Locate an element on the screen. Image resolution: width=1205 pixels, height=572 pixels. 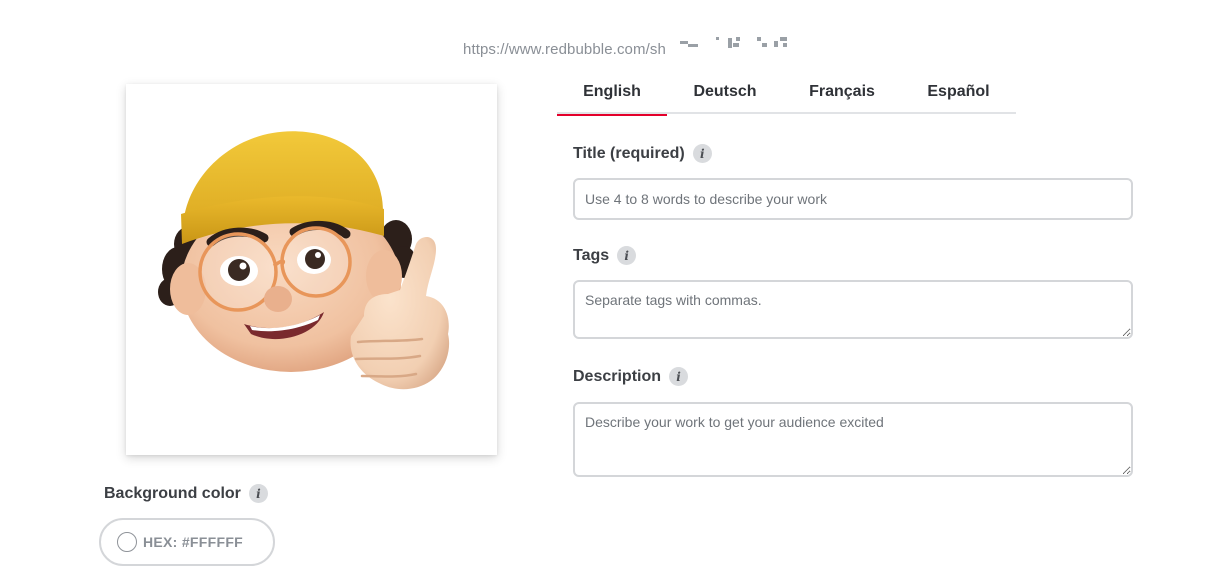
memoji-thumbs-up-image is located at coordinates (304, 260).